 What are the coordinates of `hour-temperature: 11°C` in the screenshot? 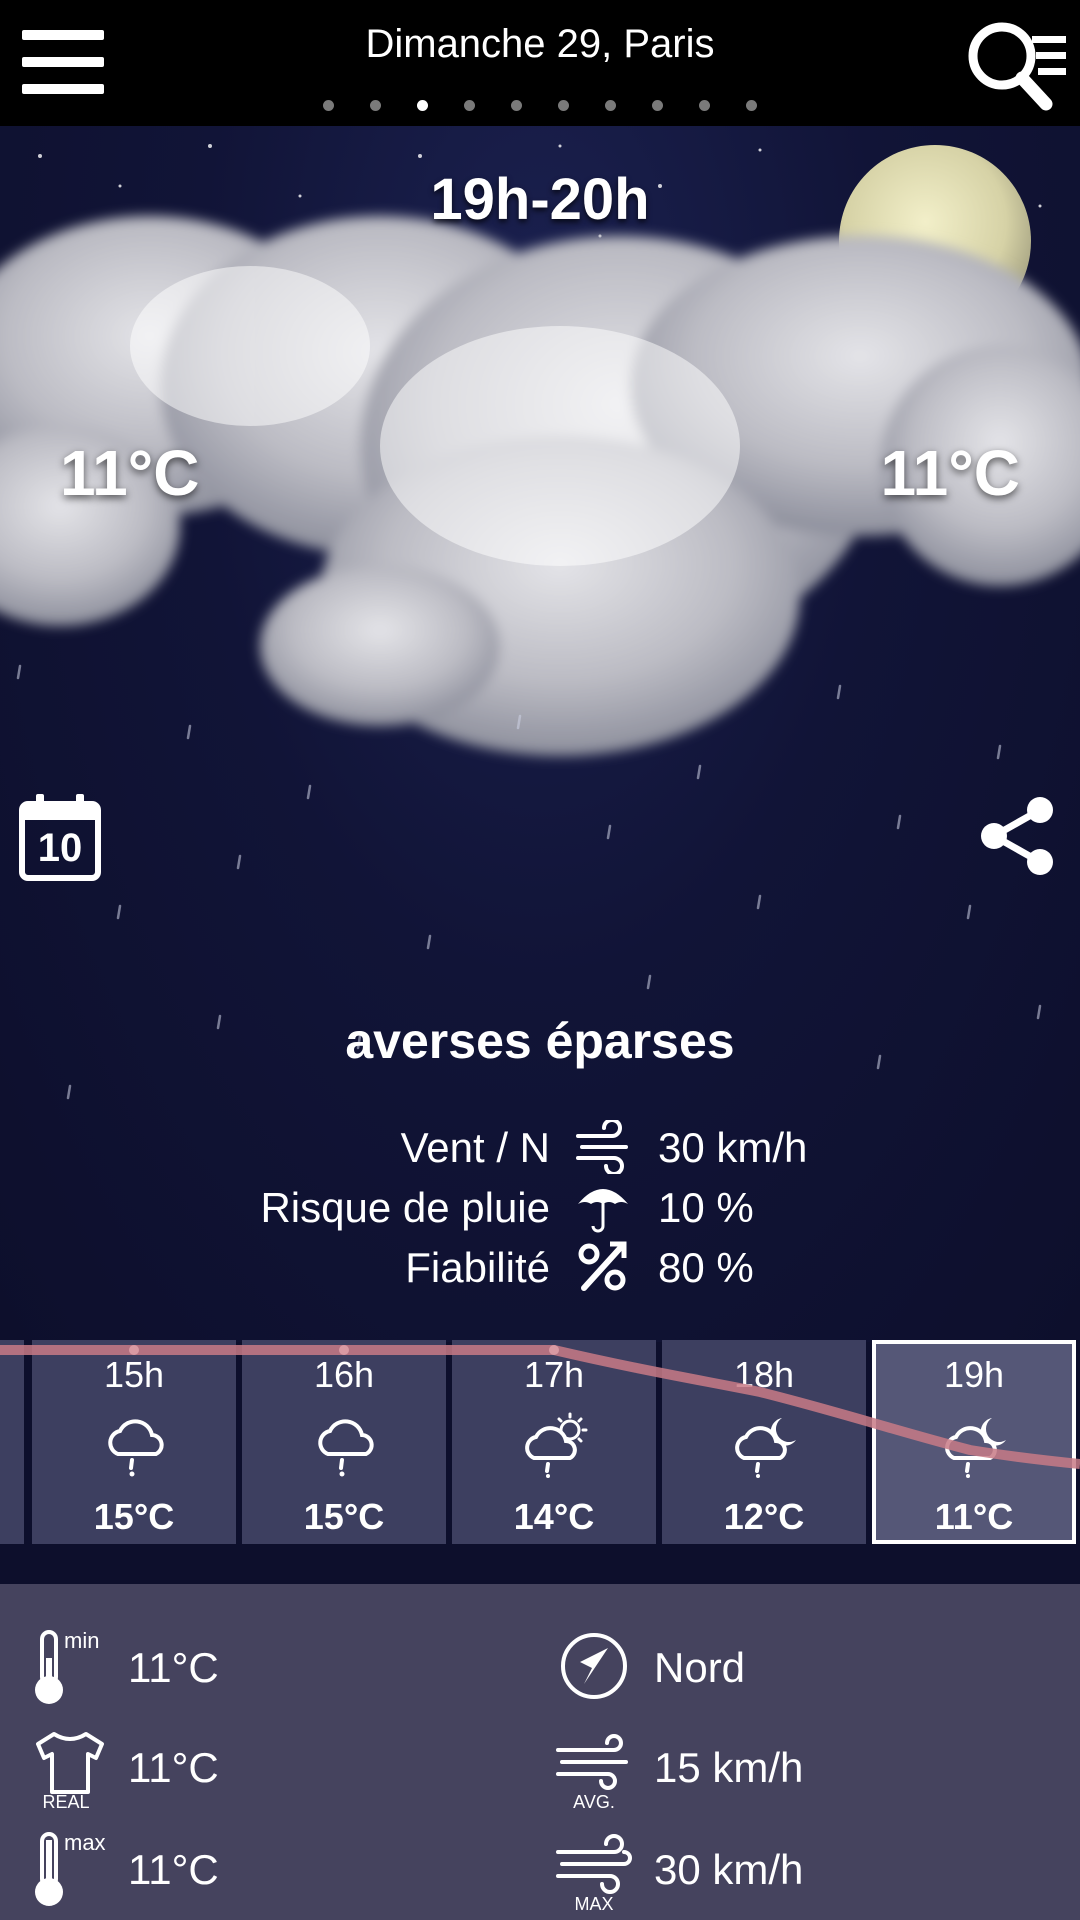 It's located at (974, 1516).